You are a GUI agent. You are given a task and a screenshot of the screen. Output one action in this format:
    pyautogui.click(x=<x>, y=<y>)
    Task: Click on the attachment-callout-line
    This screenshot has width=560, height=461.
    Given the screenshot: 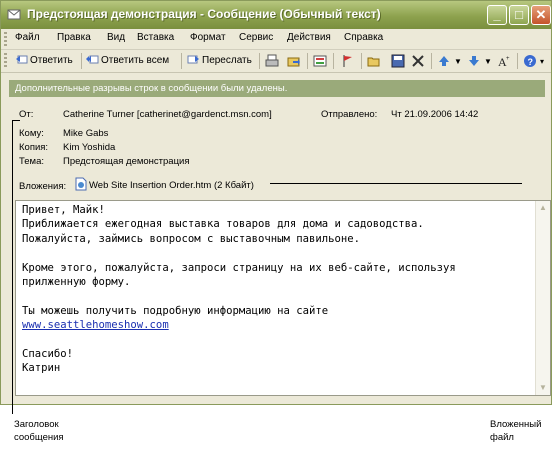 What is the action you would take?
    pyautogui.click(x=396, y=183)
    